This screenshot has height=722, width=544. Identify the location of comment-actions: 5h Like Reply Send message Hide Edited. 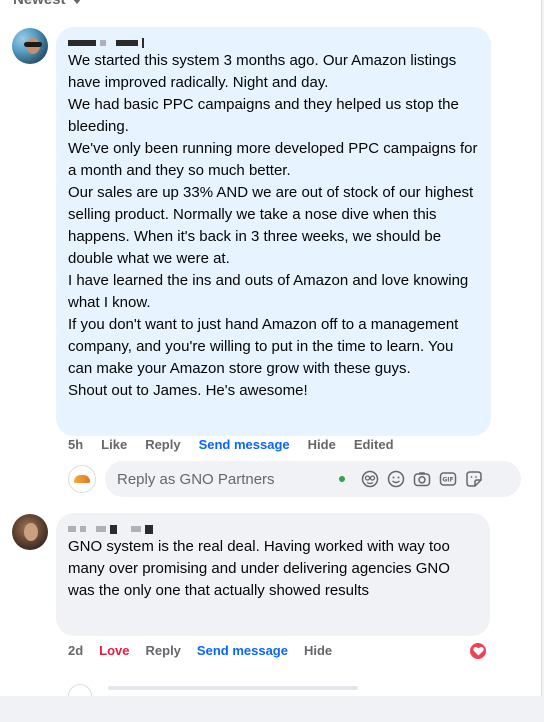
(240, 444).